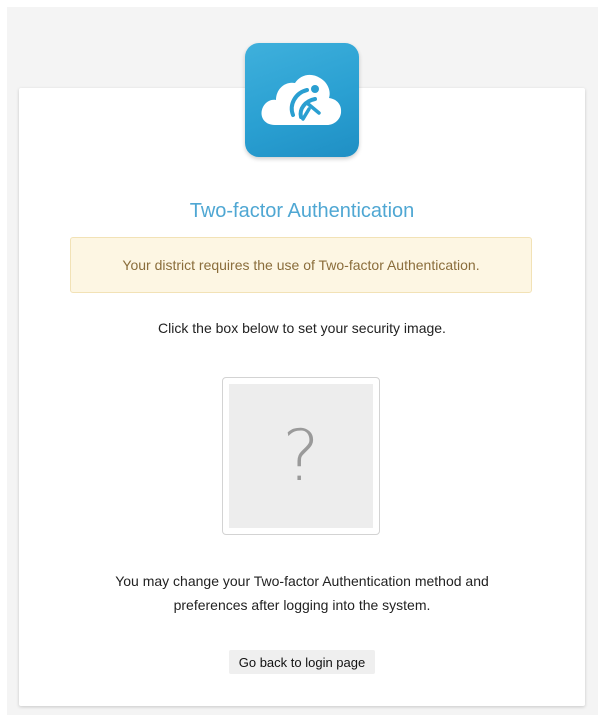 The width and height of the screenshot is (598, 715). I want to click on app-logo, so click(302, 100).